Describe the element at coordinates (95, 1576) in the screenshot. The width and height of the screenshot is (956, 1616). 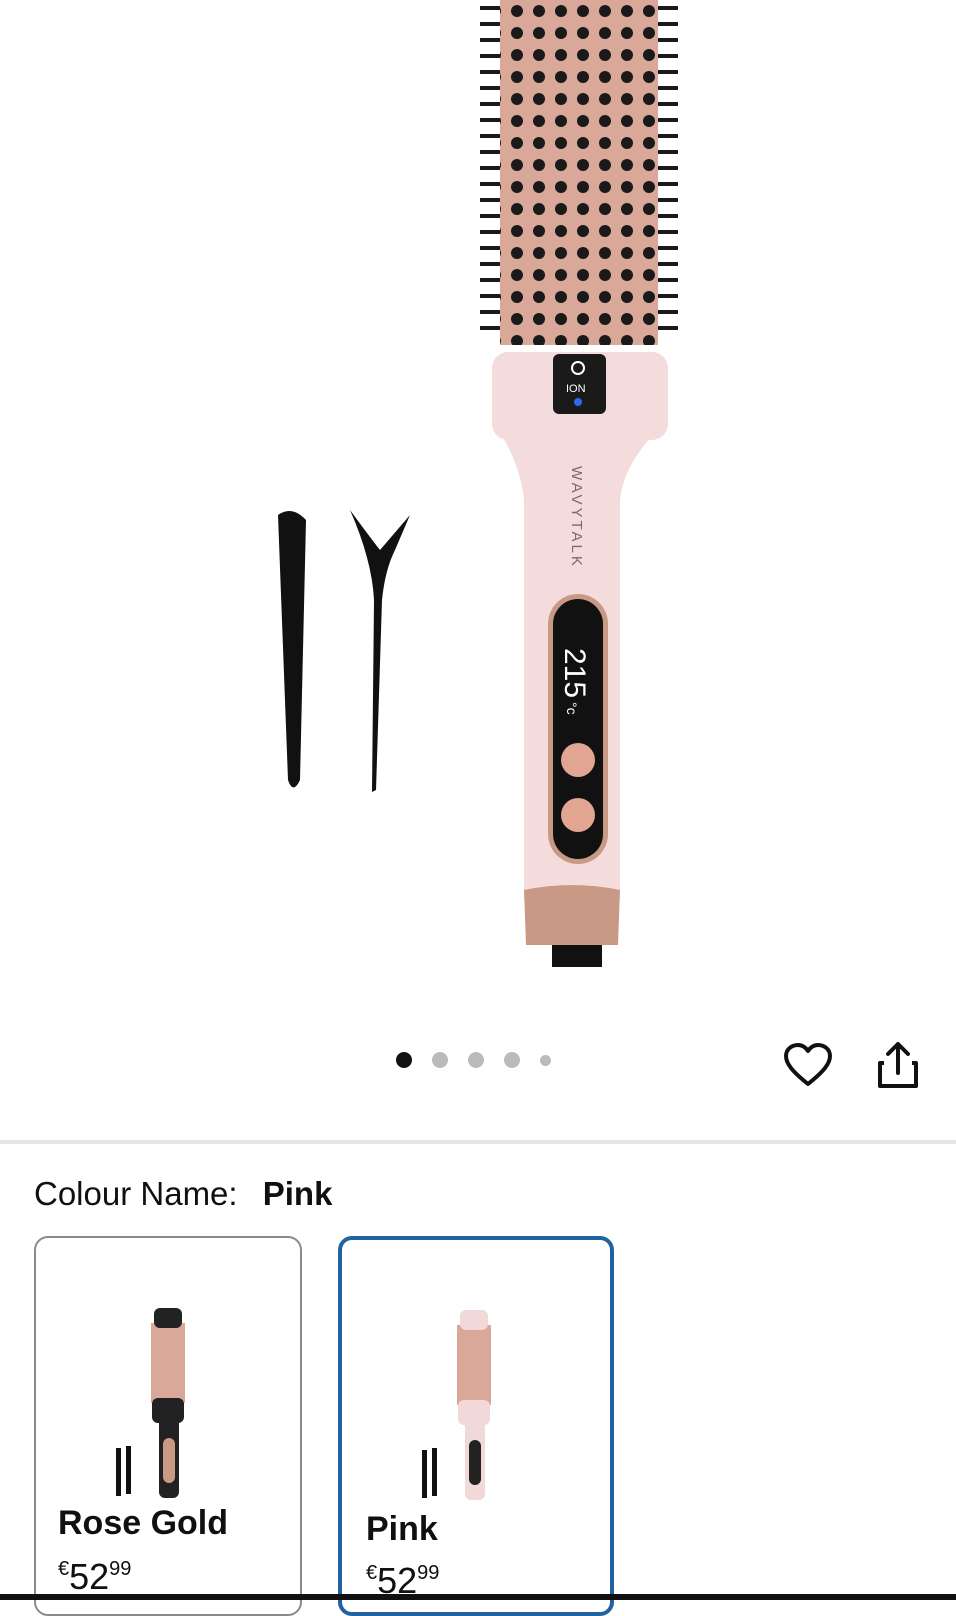
I see `option-price: €5299` at that location.